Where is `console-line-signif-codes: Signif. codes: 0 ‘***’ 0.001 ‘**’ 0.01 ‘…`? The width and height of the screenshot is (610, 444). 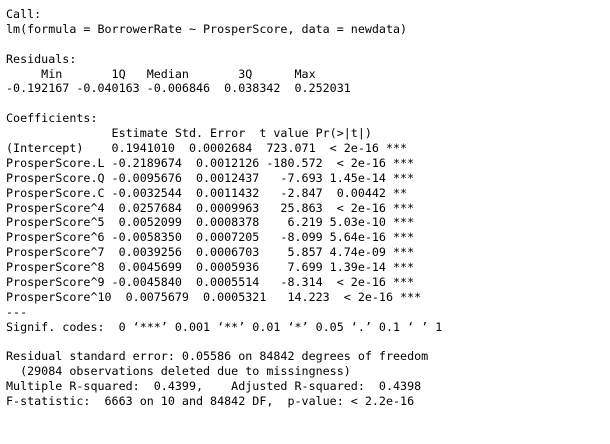 console-line-signif-codes: Signif. codes: 0 ‘***’ 0.001 ‘**’ 0.01 ‘… is located at coordinates (224, 326).